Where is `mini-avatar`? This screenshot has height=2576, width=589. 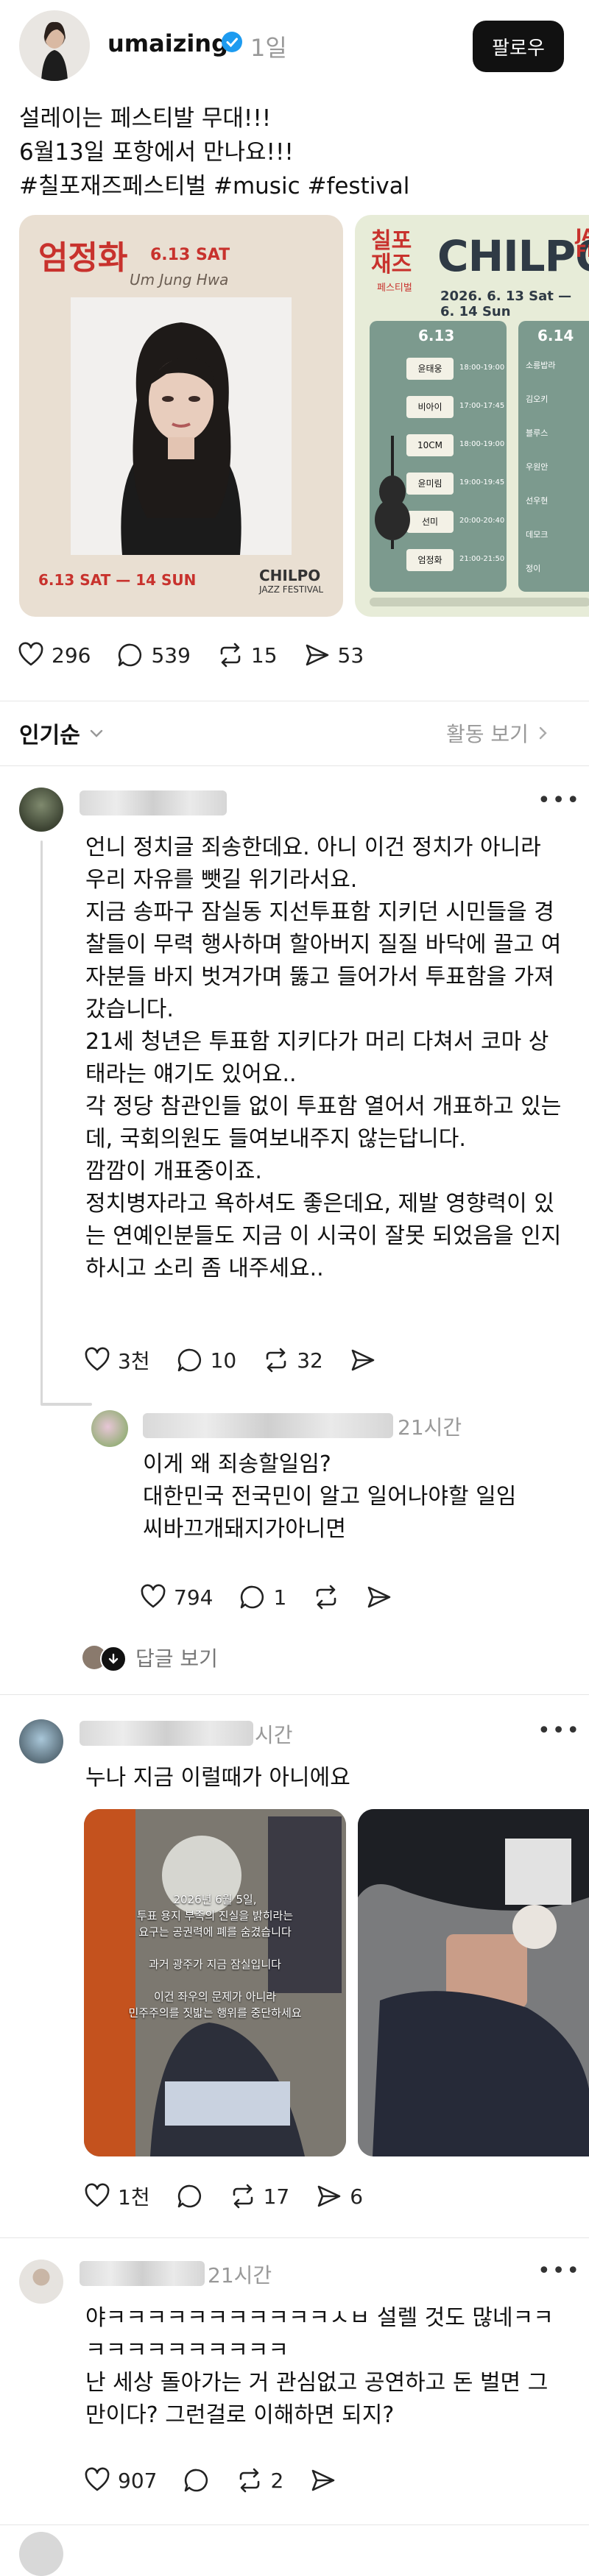
mini-avatar is located at coordinates (113, 1659).